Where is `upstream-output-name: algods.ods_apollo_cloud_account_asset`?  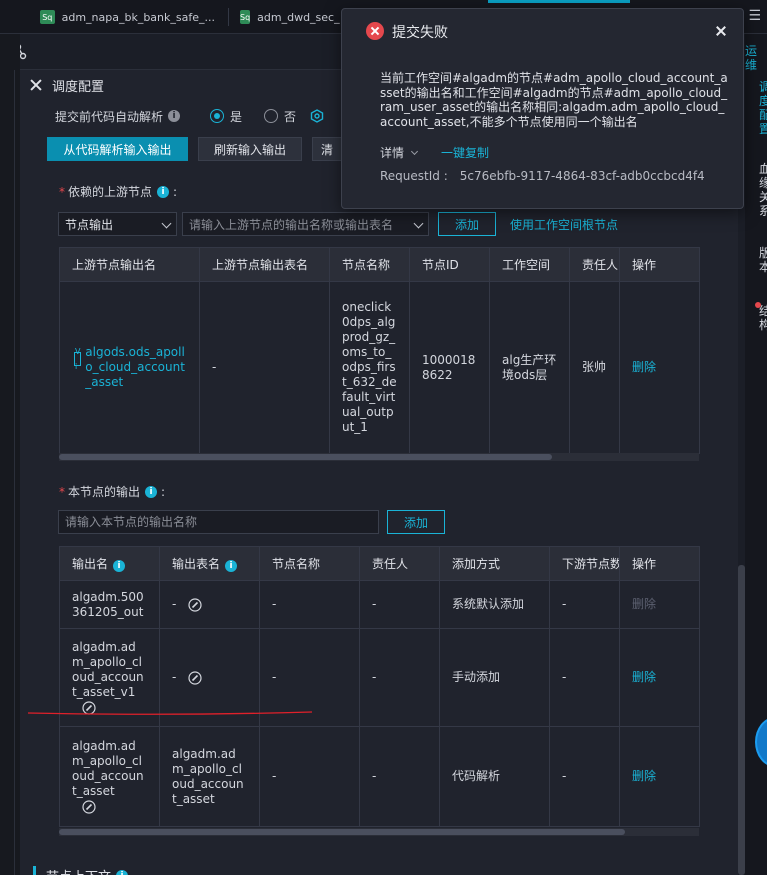 upstream-output-name: algods.ods_apollo_cloud_account_asset is located at coordinates (136, 367).